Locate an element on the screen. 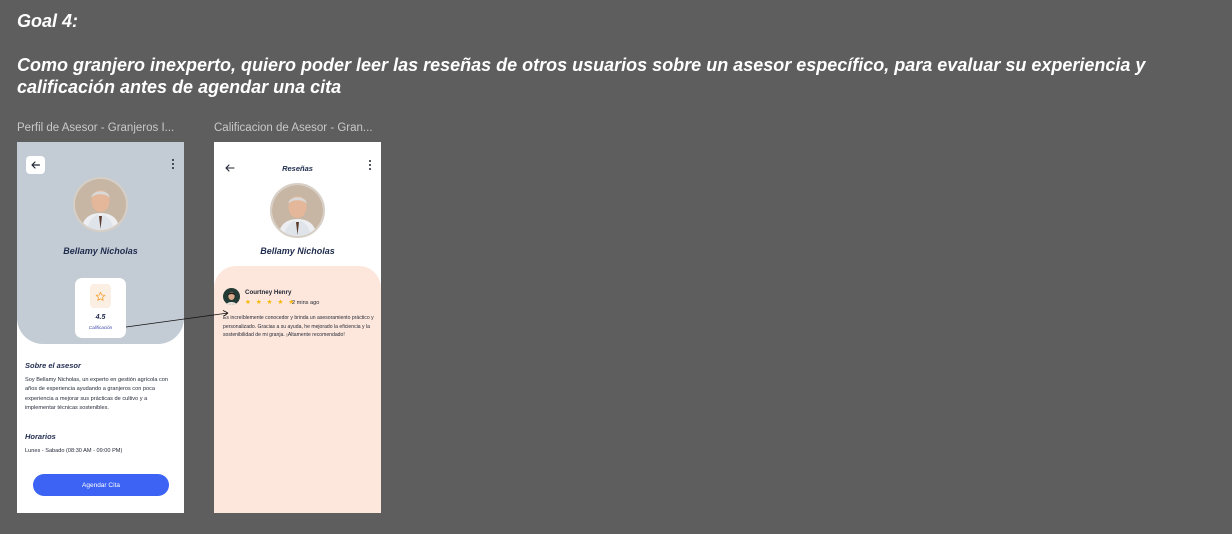 The width and height of the screenshot is (1232, 534). reviewer-name: Courtney Henry is located at coordinates (268, 292).